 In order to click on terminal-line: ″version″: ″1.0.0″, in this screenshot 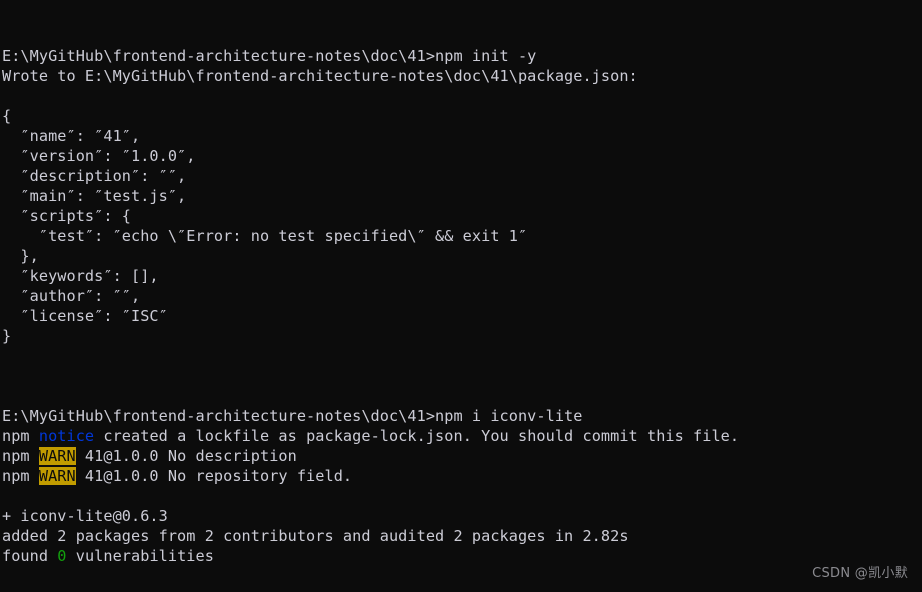, I will do `click(462, 156)`.